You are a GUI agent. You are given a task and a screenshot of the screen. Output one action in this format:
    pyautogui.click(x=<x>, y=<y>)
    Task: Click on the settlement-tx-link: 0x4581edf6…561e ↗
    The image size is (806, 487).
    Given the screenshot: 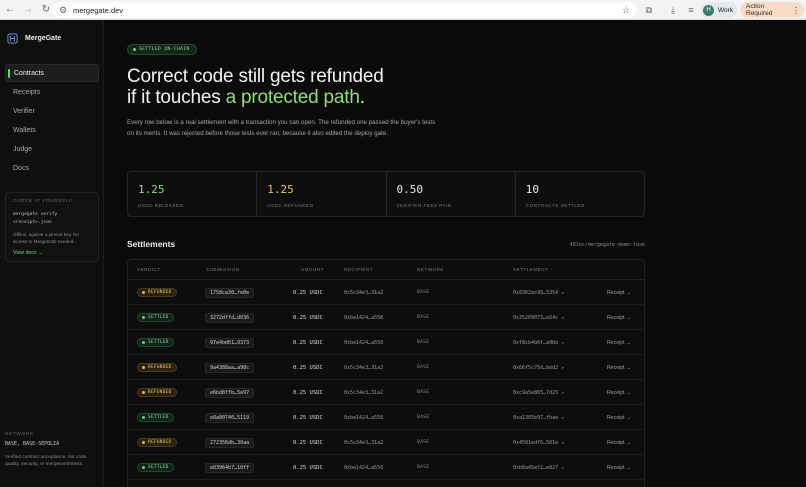 What is the action you would take?
    pyautogui.click(x=538, y=443)
    